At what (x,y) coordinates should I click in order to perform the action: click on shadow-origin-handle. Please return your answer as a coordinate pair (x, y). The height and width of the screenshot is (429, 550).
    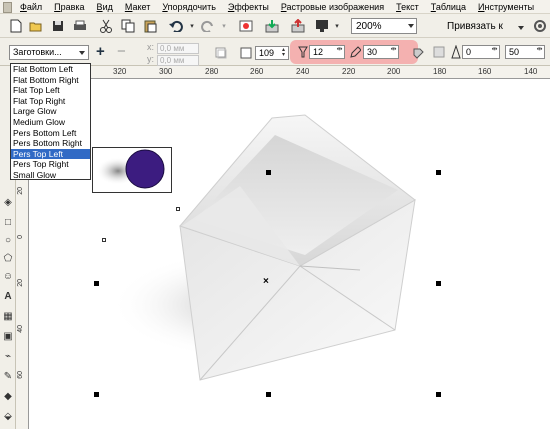
    Looking at the image, I should click on (178, 209).